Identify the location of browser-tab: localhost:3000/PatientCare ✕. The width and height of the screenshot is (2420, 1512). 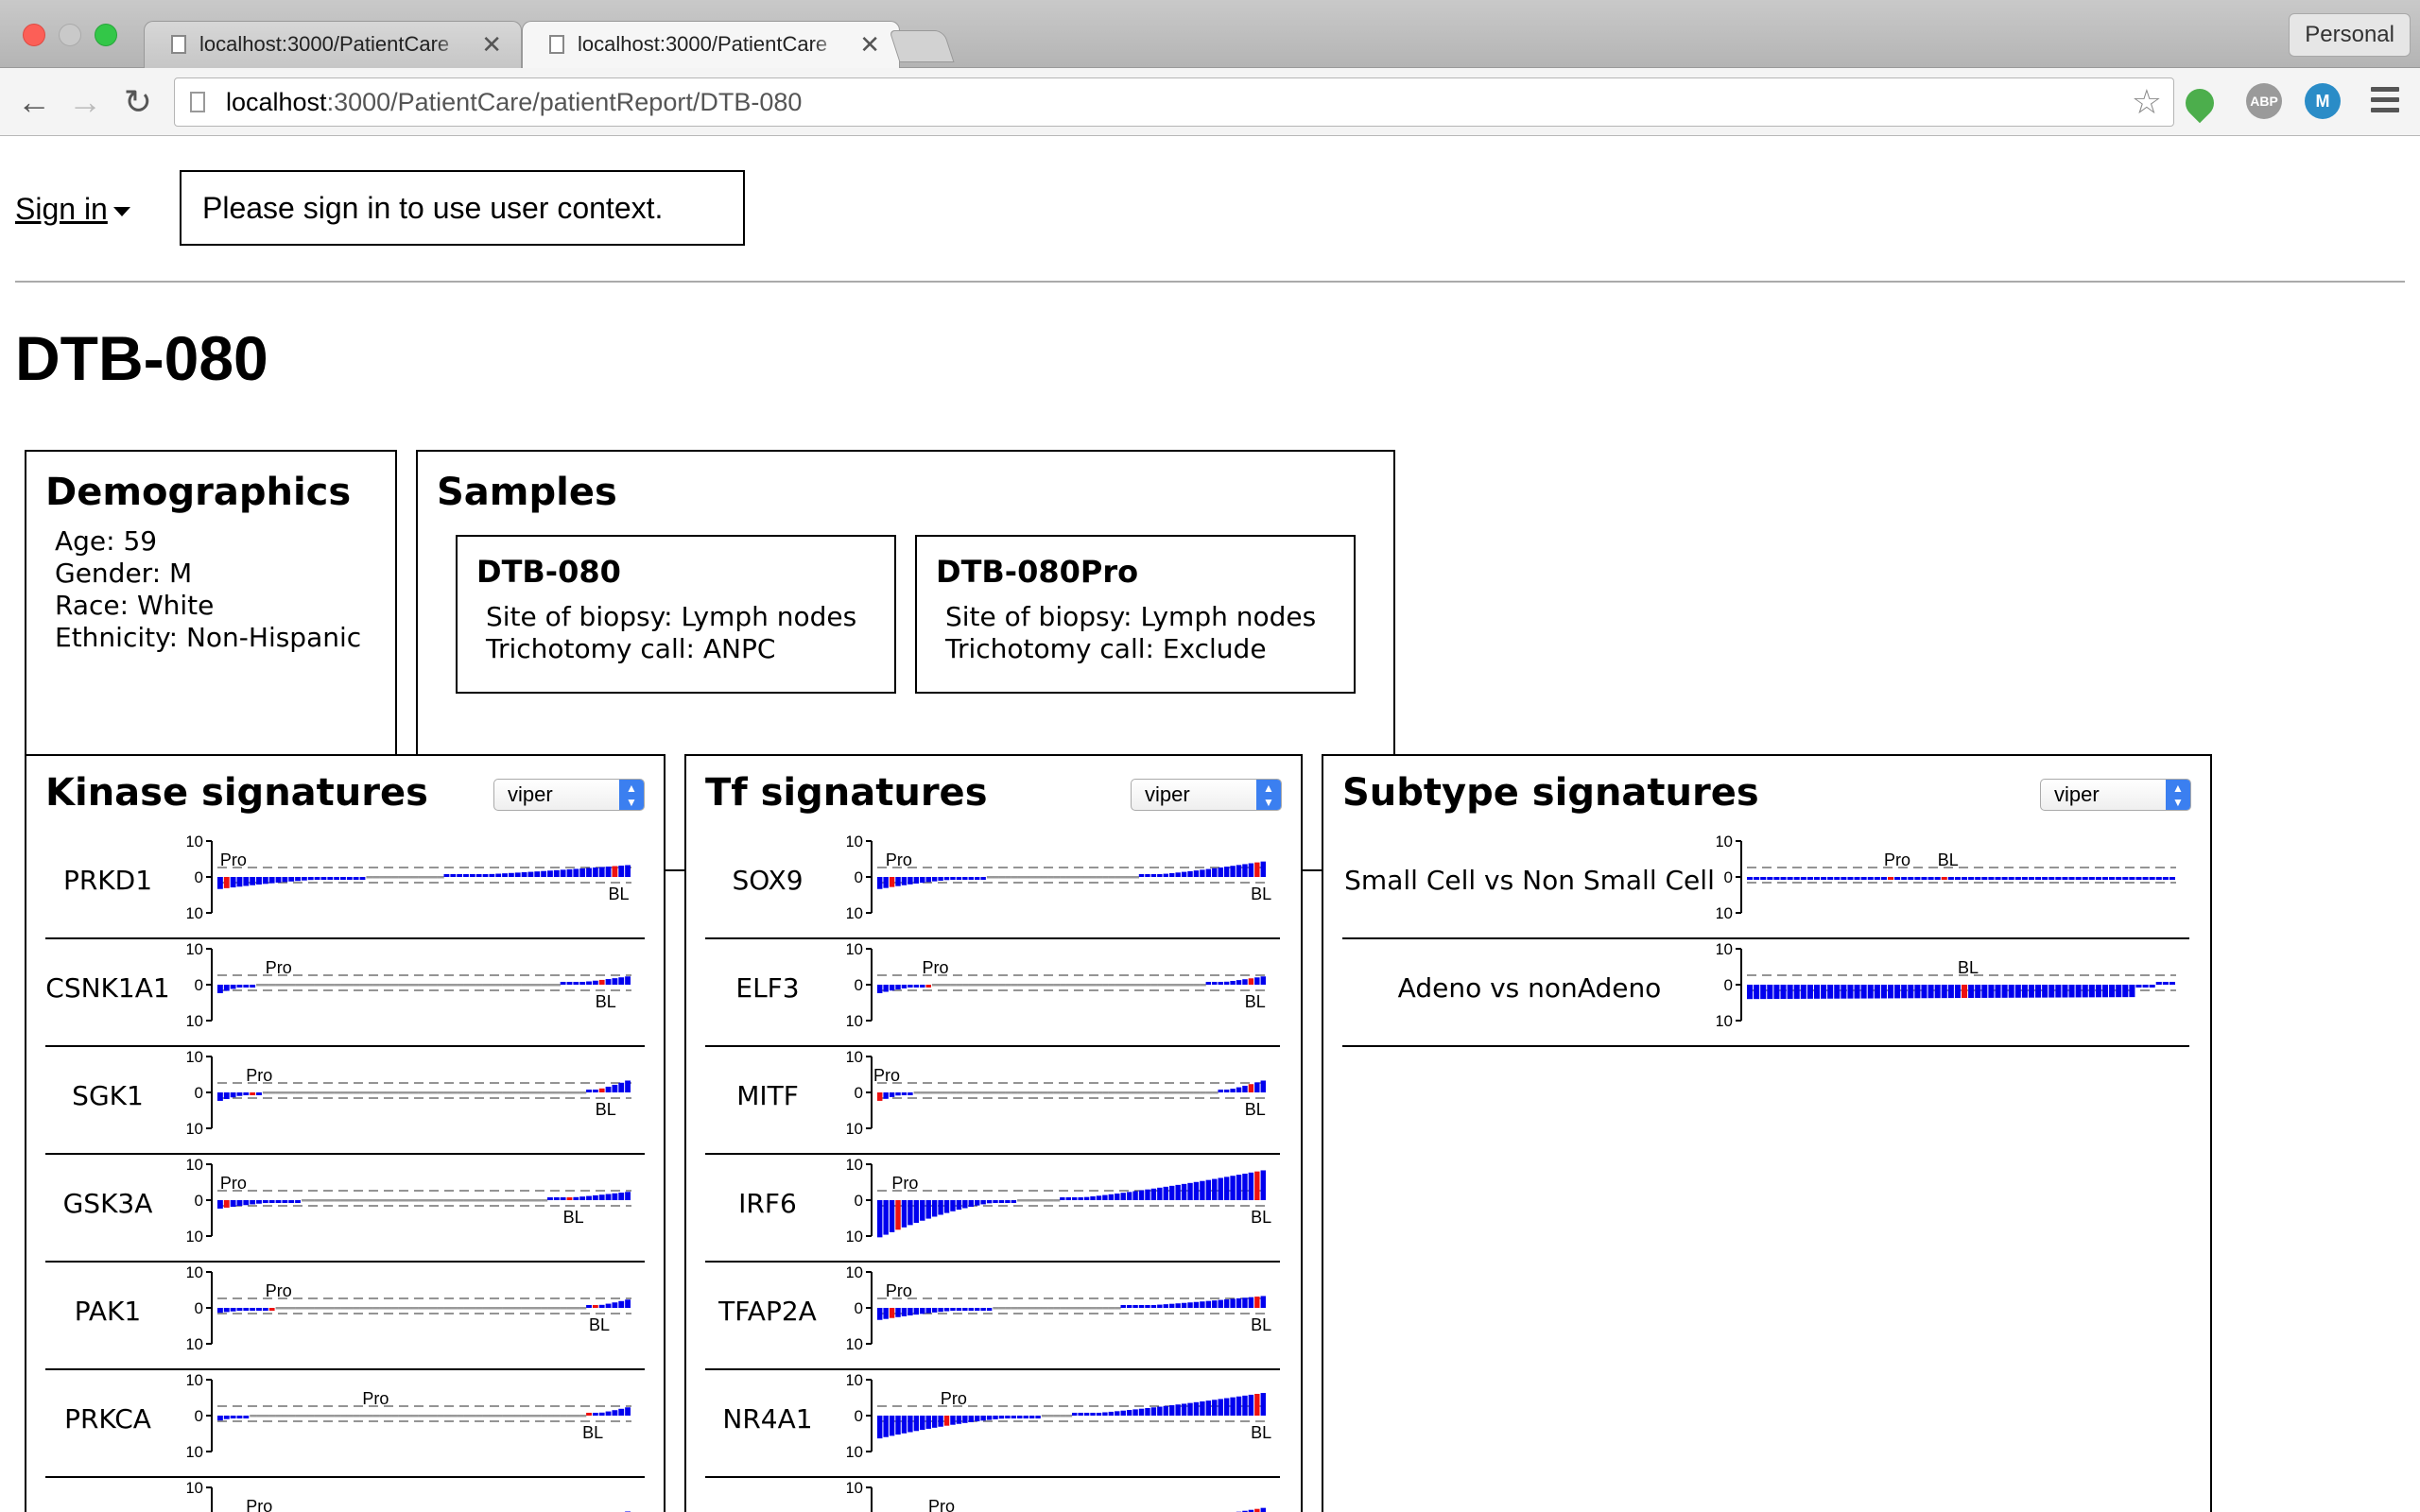
(333, 44).